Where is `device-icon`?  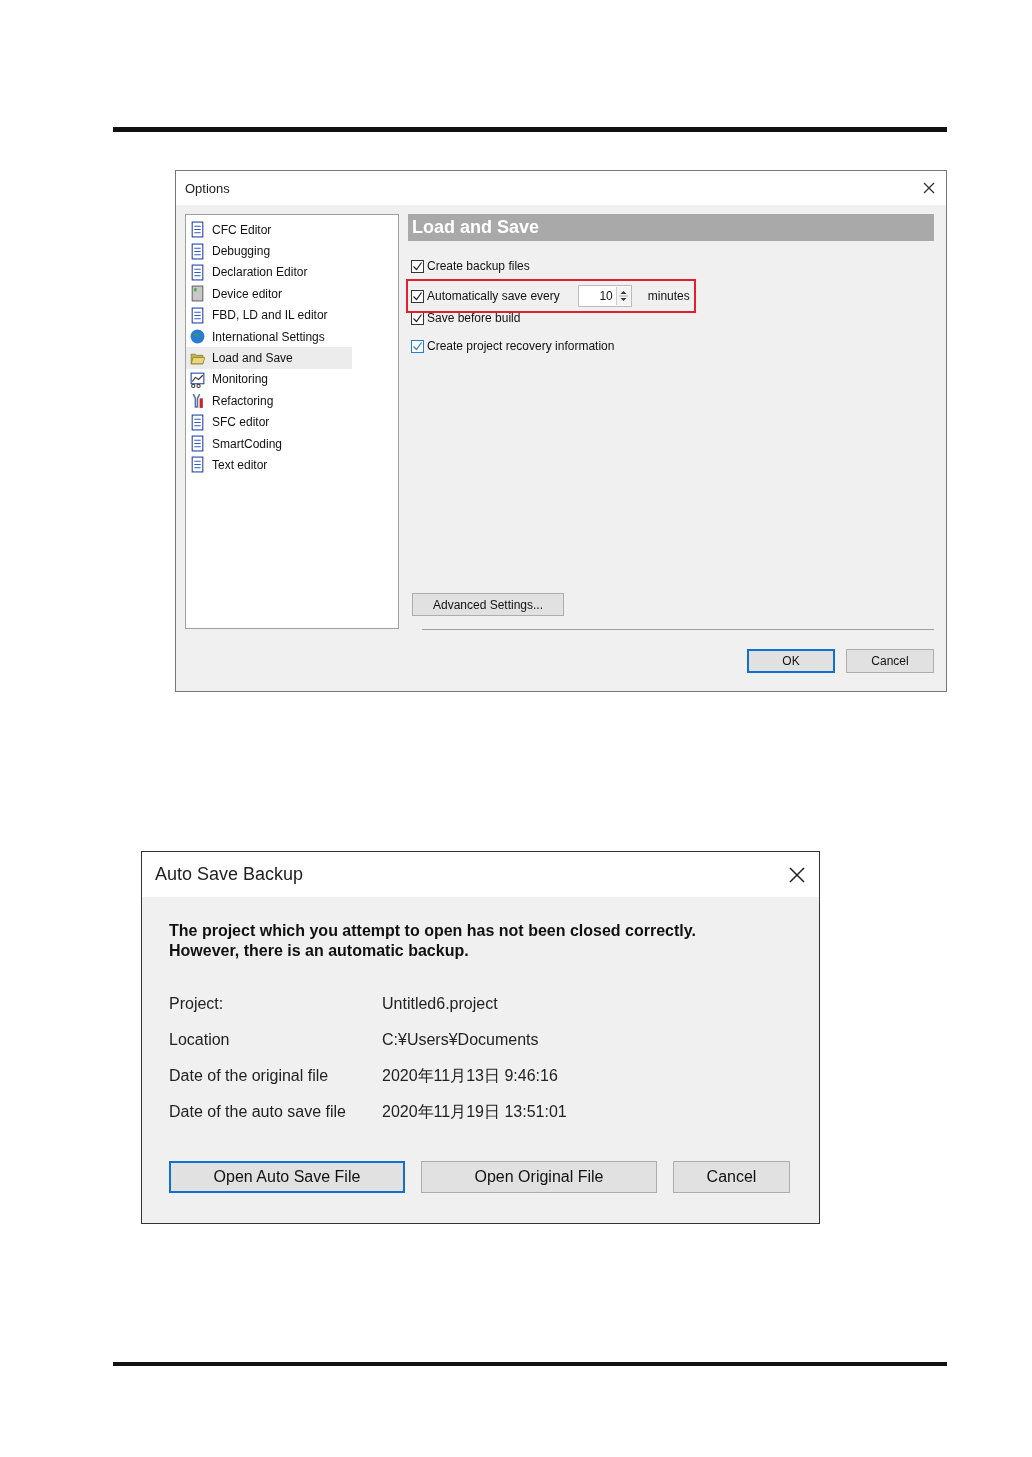
device-icon is located at coordinates (197, 294).